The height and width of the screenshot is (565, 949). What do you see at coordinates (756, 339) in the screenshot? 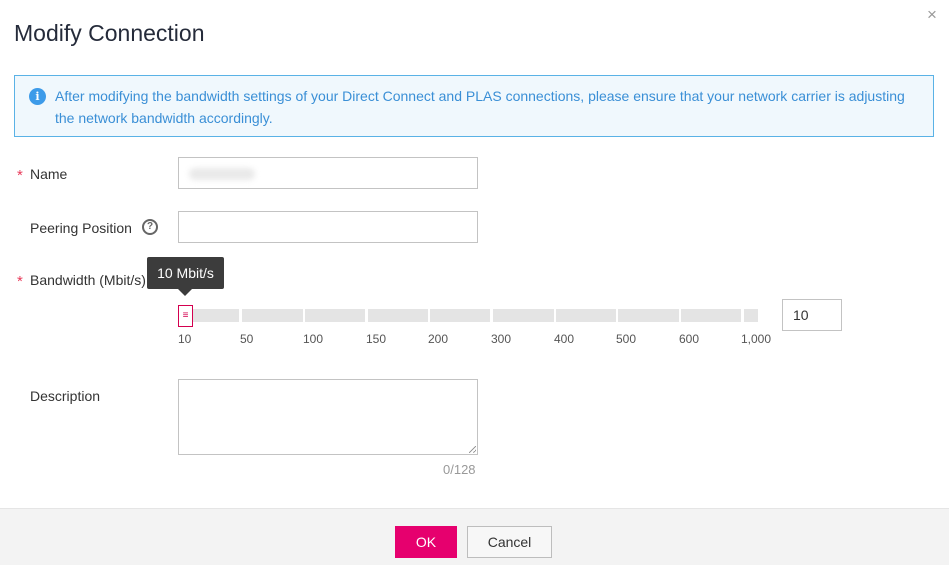
I see `slider-tick-label: 1,000` at bounding box center [756, 339].